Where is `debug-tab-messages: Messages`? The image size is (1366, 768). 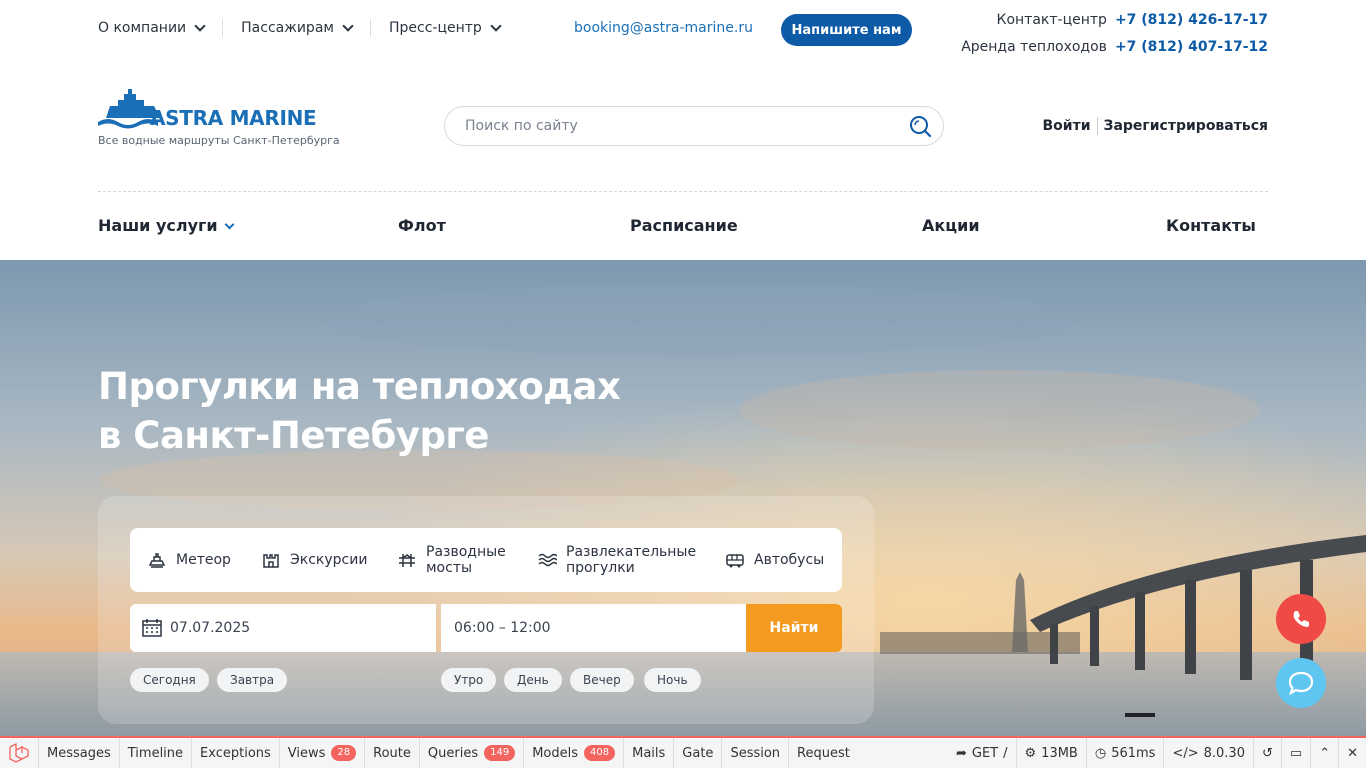 debug-tab-messages: Messages is located at coordinates (79, 753).